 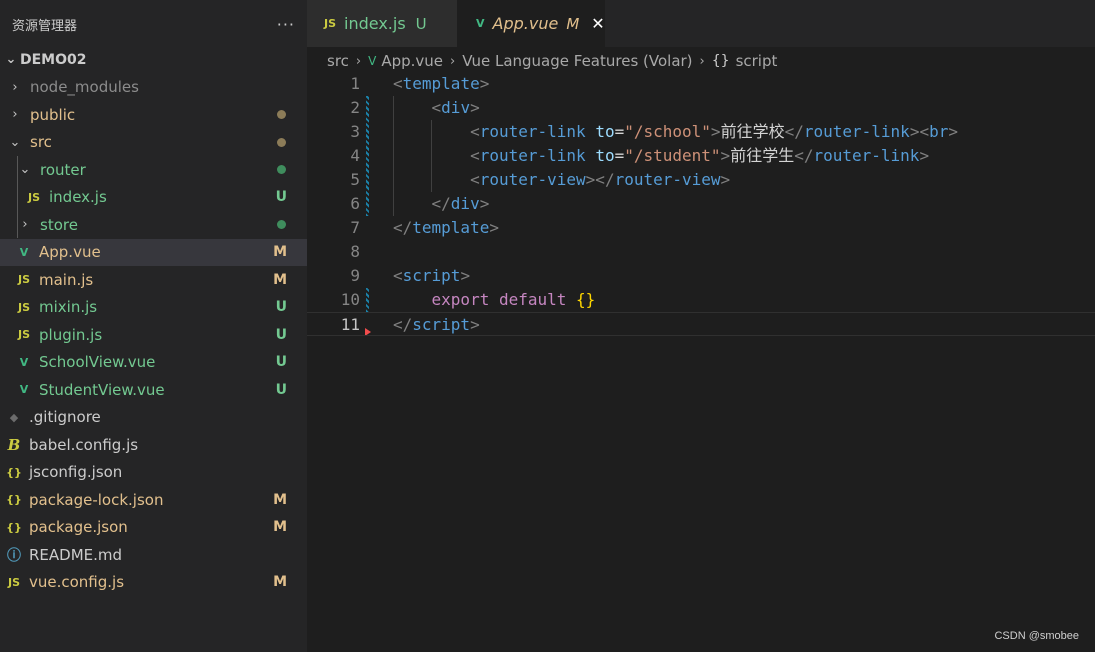 What do you see at coordinates (70, 252) in the screenshot?
I see `tree-item-label: App.vue` at bounding box center [70, 252].